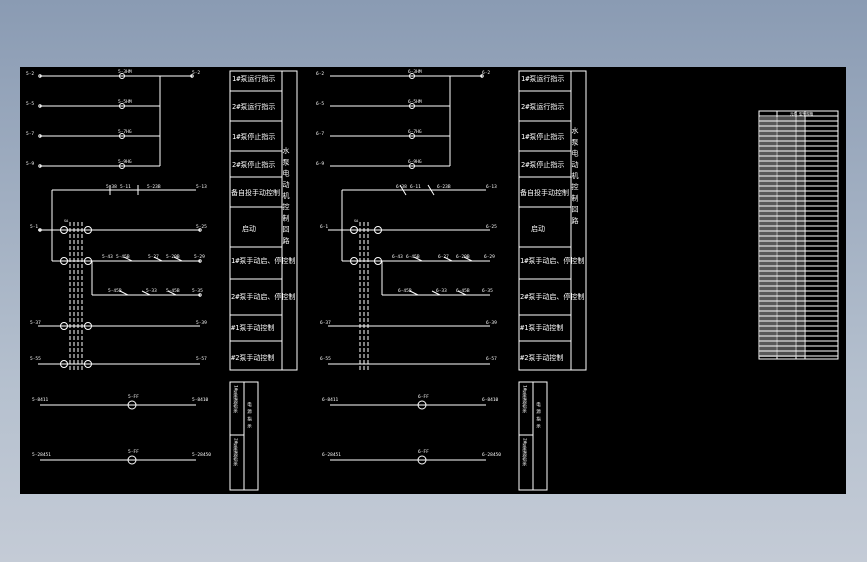 This screenshot has height=562, width=867. I want to click on contact-label: 6-33, so click(441, 291).